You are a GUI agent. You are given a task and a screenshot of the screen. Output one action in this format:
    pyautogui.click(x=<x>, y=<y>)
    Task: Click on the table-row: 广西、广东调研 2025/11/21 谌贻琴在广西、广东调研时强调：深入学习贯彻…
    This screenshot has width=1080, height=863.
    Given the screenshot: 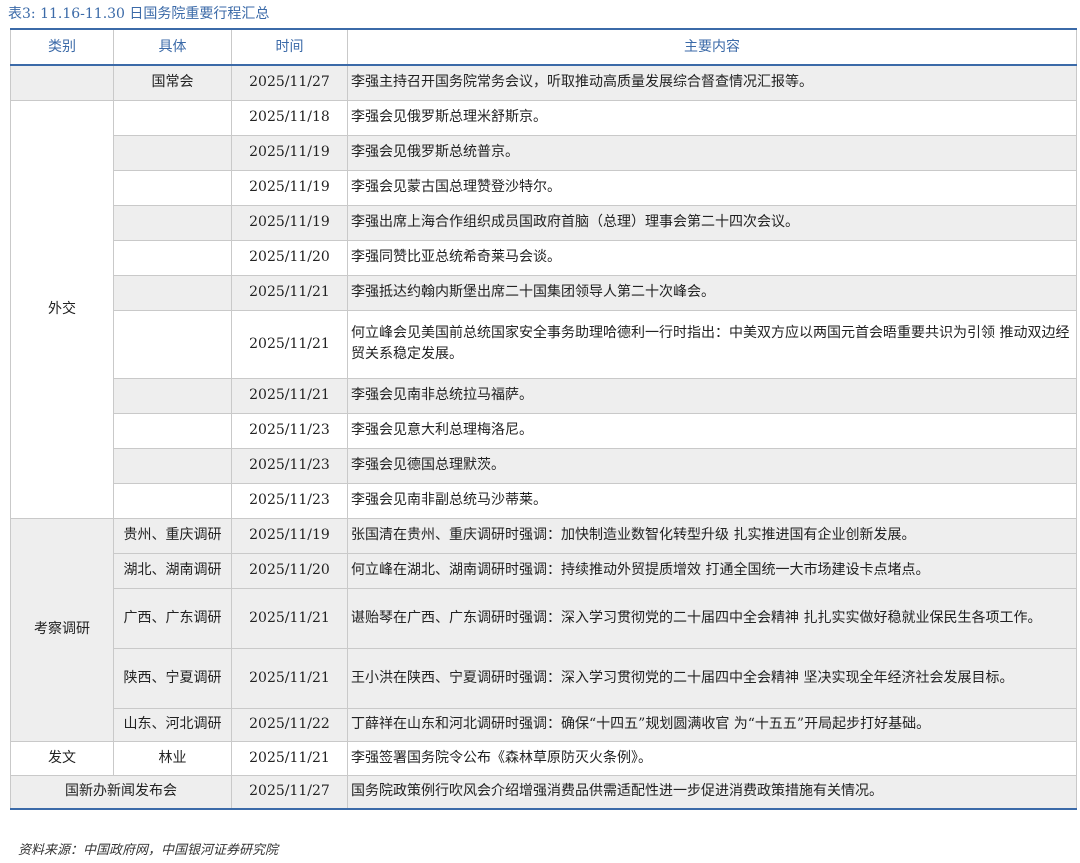 What is the action you would take?
    pyautogui.click(x=544, y=618)
    